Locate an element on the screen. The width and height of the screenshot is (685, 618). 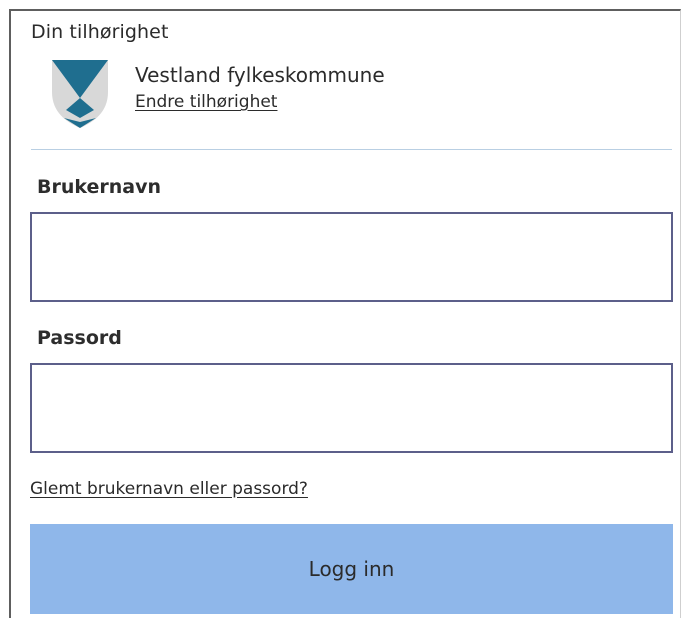
organization-name: Vestland fylkeskommune is located at coordinates (260, 75).